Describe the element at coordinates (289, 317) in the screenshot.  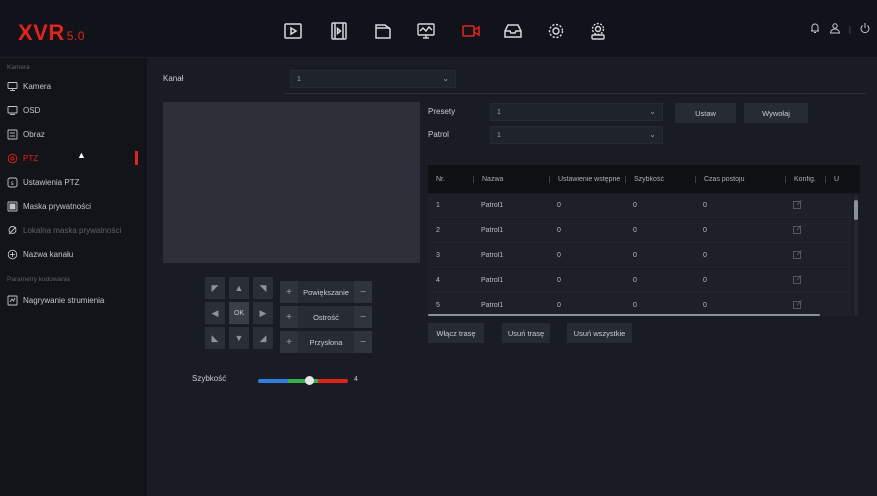
I see `focus-in-icon: +` at that location.